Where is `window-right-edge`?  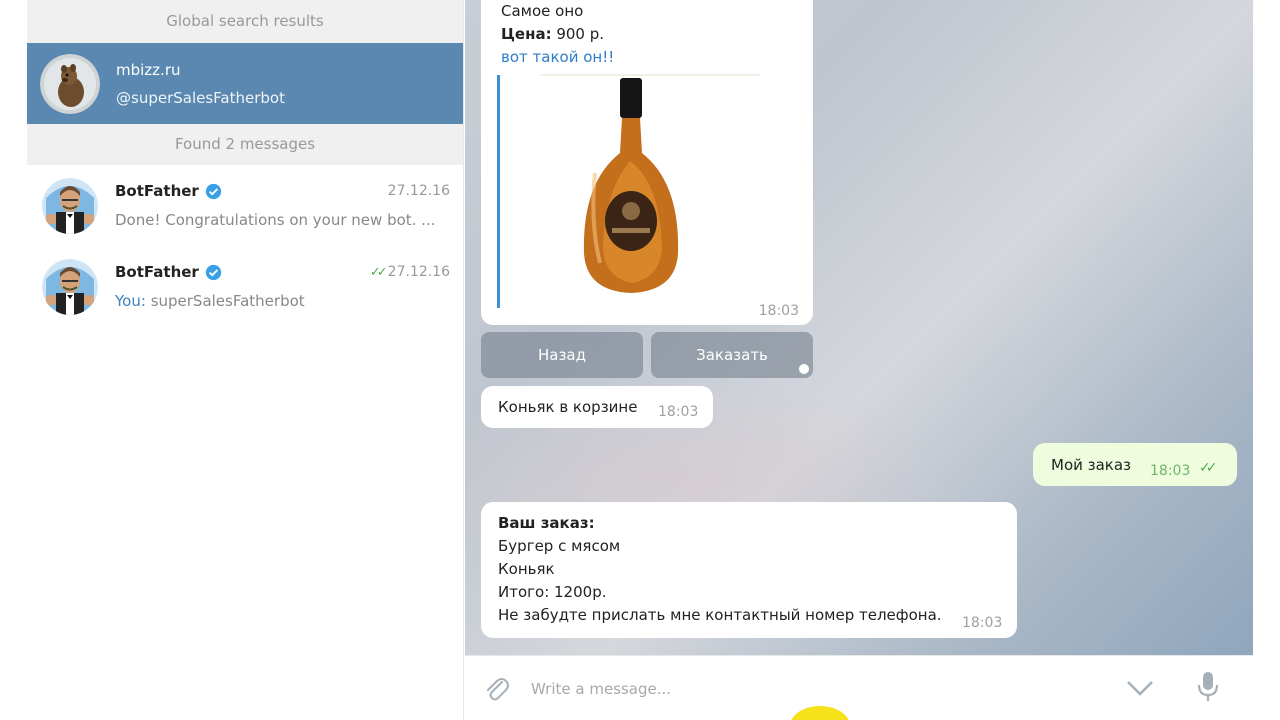
window-right-edge is located at coordinates (1266, 360).